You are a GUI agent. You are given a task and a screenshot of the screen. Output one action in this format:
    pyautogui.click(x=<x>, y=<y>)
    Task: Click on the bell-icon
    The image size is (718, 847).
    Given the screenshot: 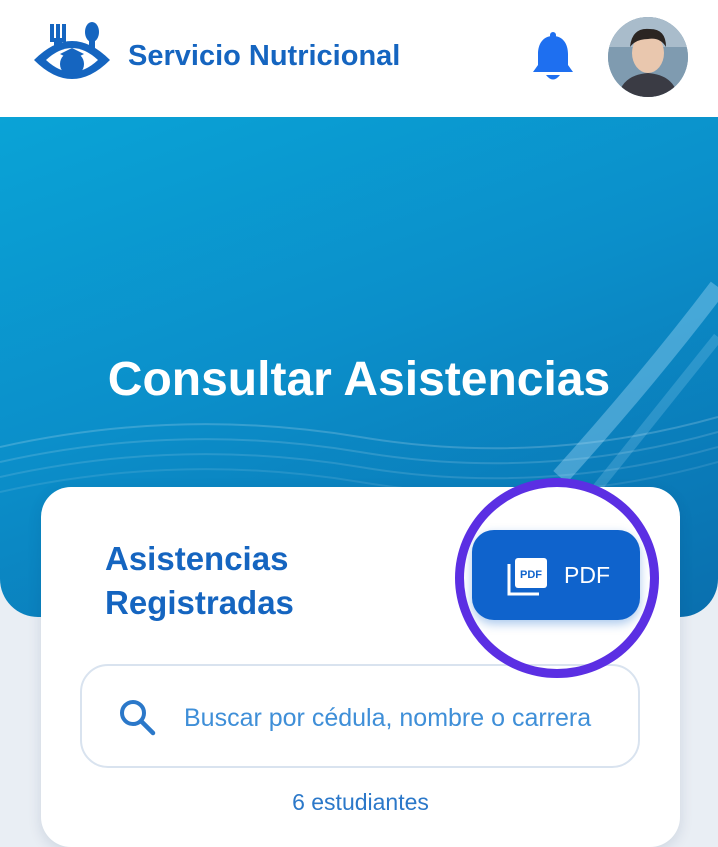 What is the action you would take?
    pyautogui.click(x=553, y=57)
    